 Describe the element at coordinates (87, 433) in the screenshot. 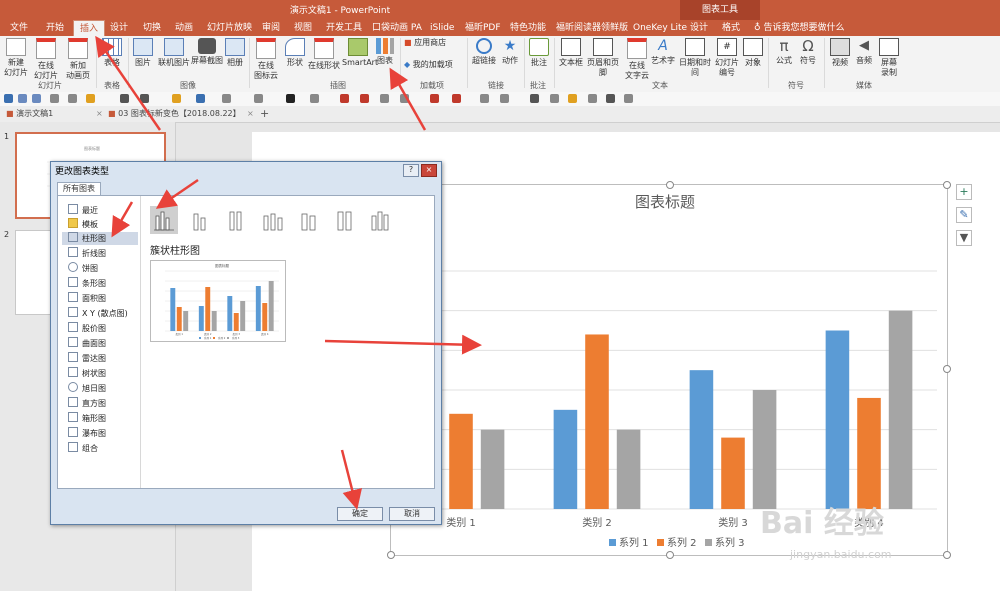

I see `chart-type-waterfall: 瀑布图` at that location.